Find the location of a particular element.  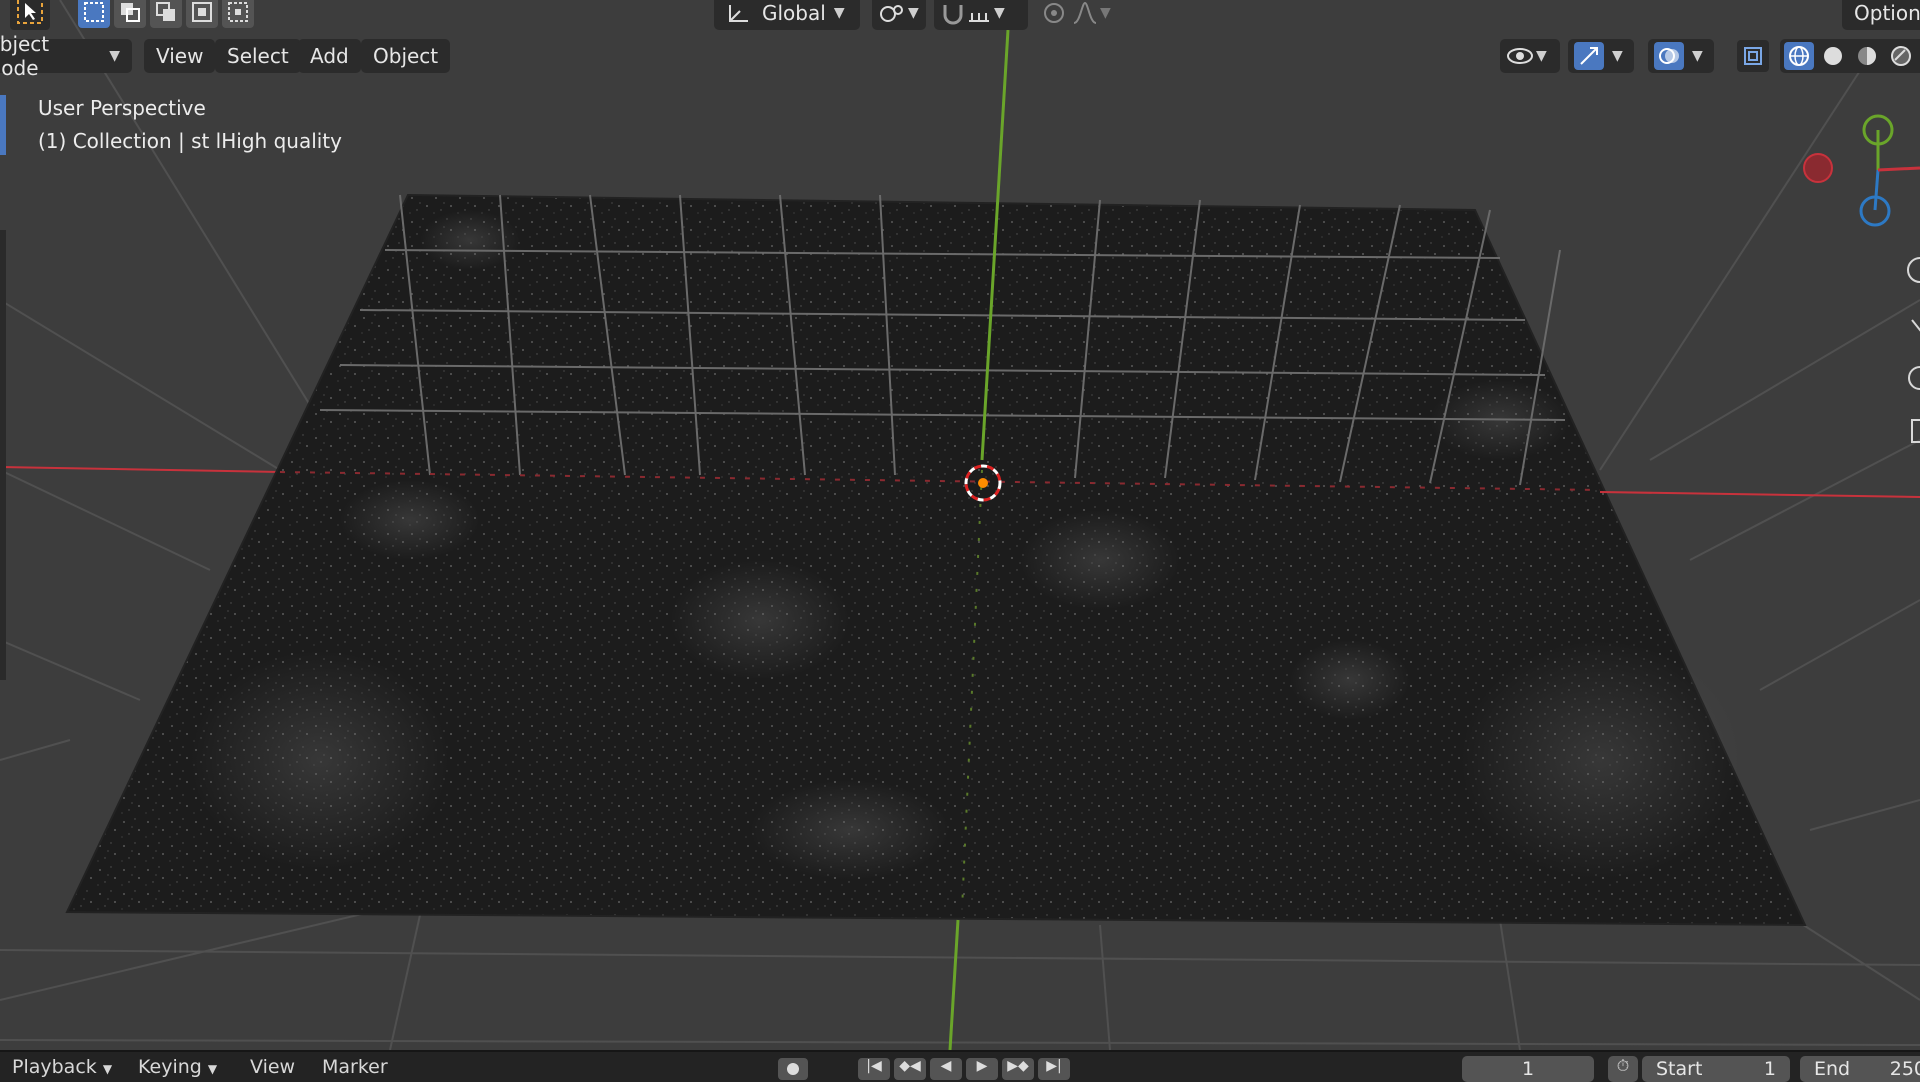

pivot-icon is located at coordinates (891, 13).